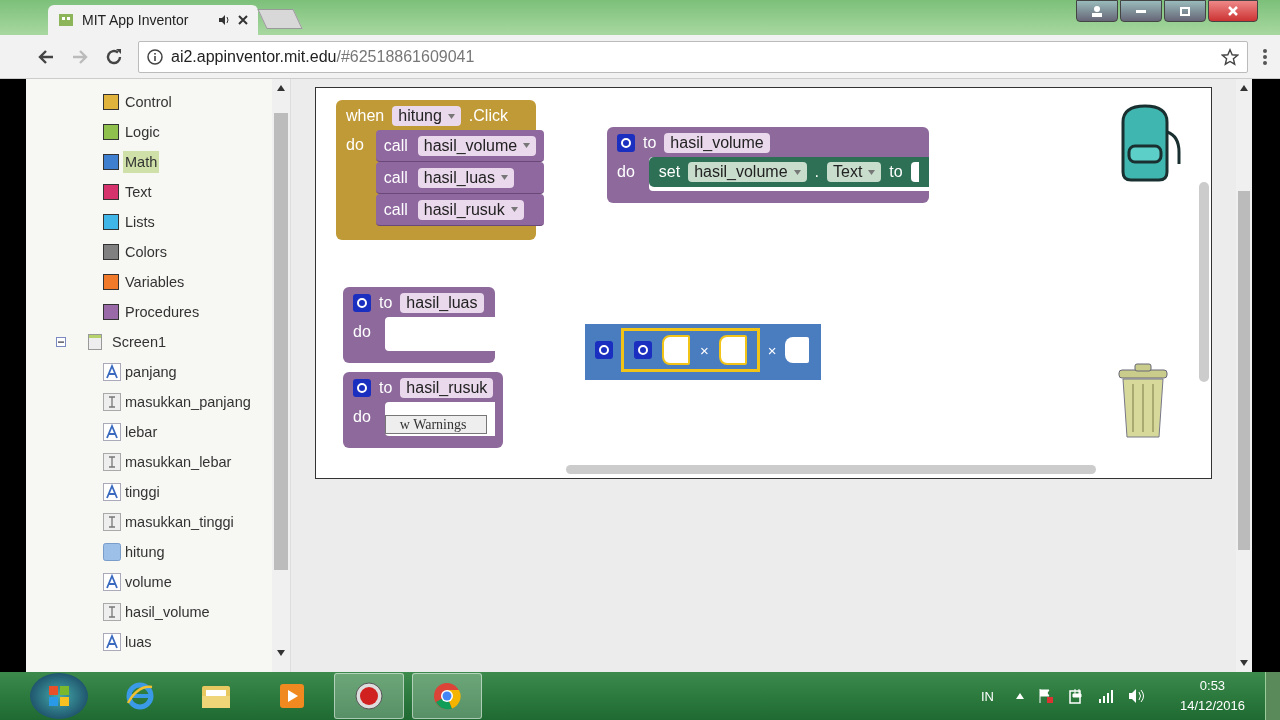 This screenshot has height=720, width=1280. I want to click on tree-item: masukkan_lebar, so click(178, 462).